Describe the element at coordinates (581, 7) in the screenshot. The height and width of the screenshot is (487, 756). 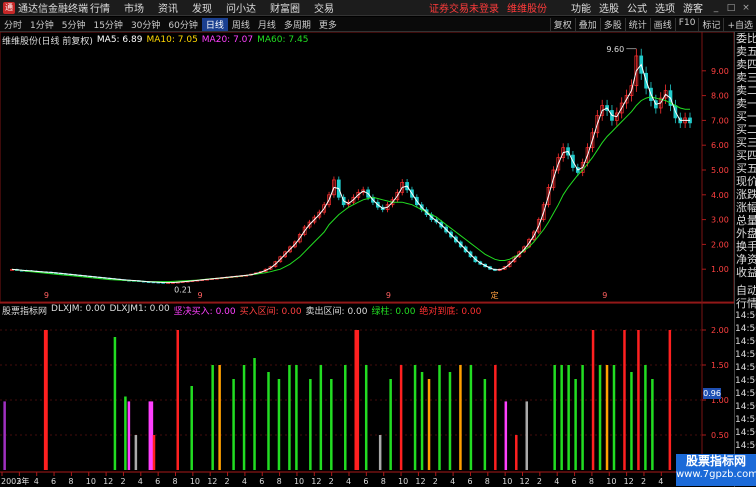
I see `title-right-item: 功能` at that location.